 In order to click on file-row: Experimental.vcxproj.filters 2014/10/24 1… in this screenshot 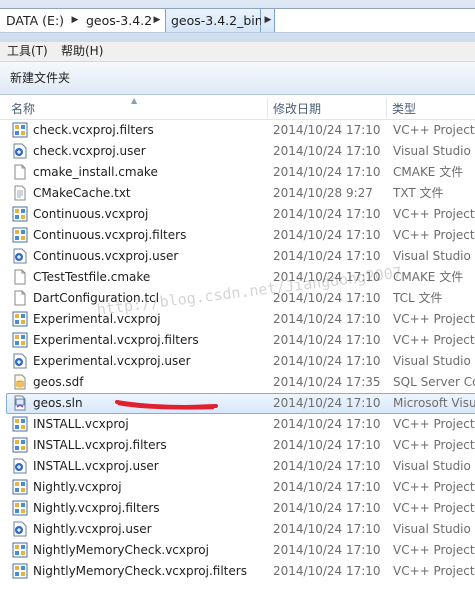, I will do `click(237, 340)`.